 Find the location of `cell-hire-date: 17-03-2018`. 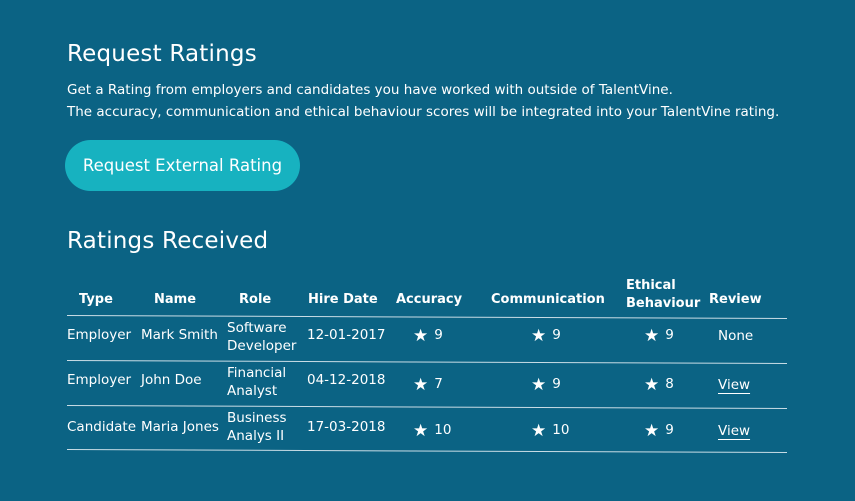

cell-hire-date: 17-03-2018 is located at coordinates (346, 427).